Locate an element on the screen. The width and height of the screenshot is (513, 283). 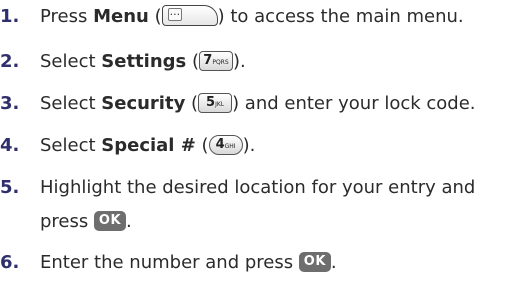
key-letters: GHI is located at coordinates (230, 146).